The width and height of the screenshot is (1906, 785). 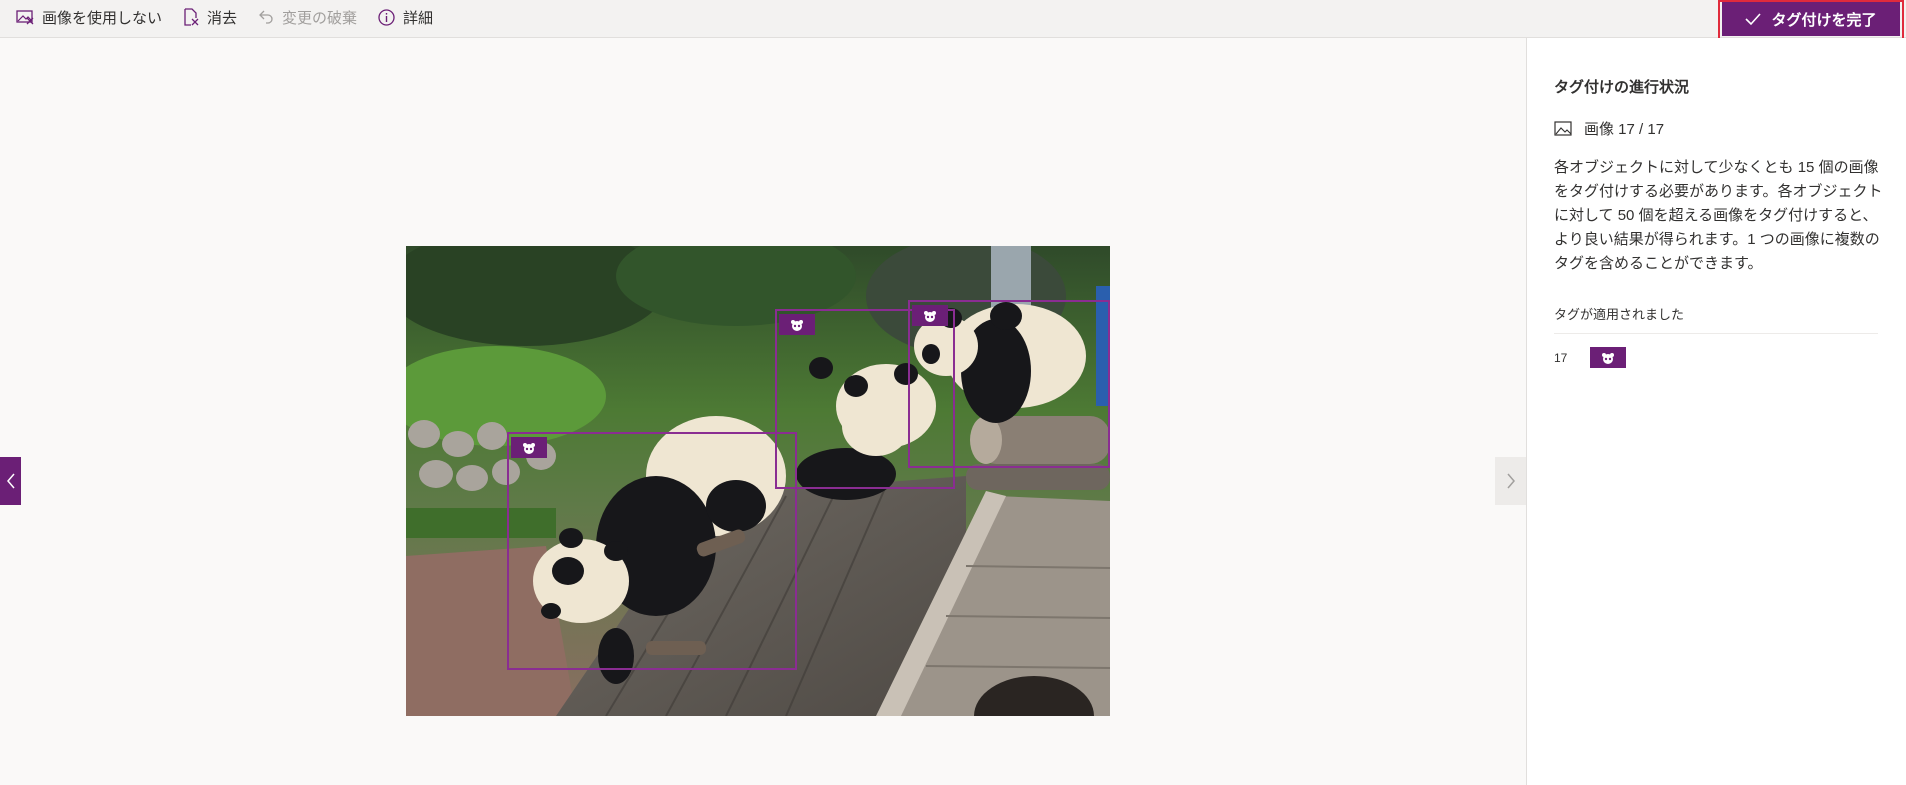 What do you see at coordinates (25, 17) in the screenshot?
I see `image-off-icon` at bounding box center [25, 17].